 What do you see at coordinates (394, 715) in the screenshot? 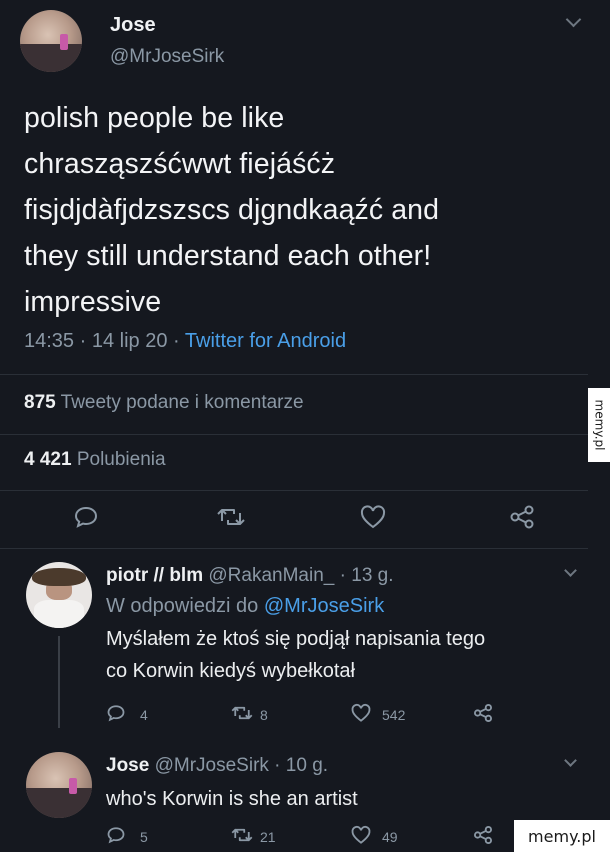
I see `like-count: 542` at bounding box center [394, 715].